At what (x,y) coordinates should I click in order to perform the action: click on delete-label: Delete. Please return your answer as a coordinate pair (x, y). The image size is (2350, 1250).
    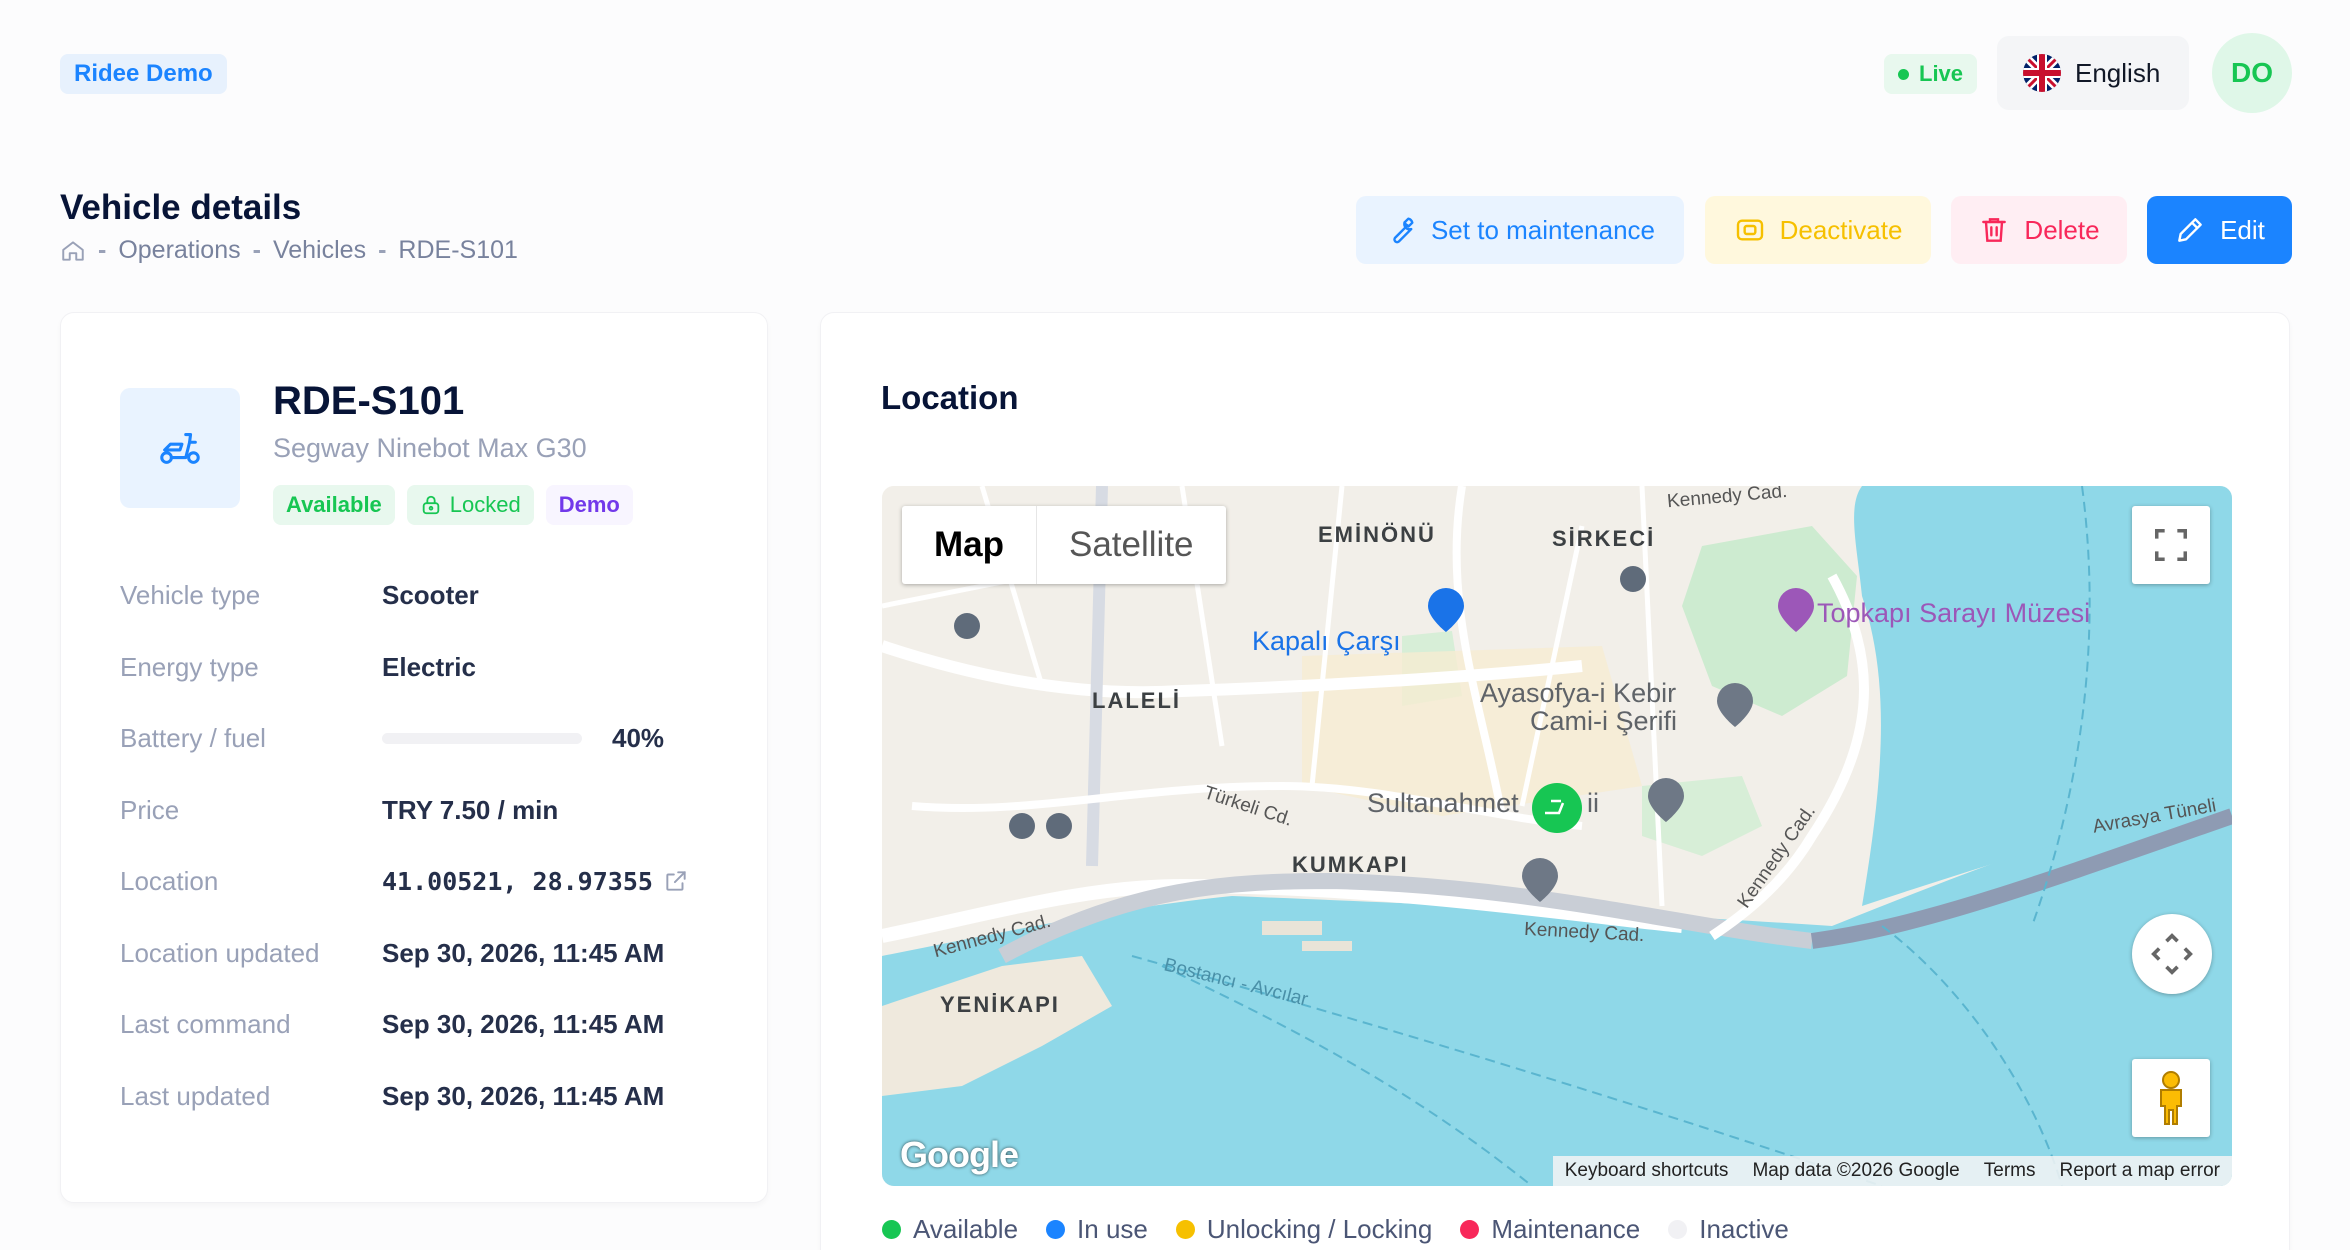
    Looking at the image, I should click on (2062, 229).